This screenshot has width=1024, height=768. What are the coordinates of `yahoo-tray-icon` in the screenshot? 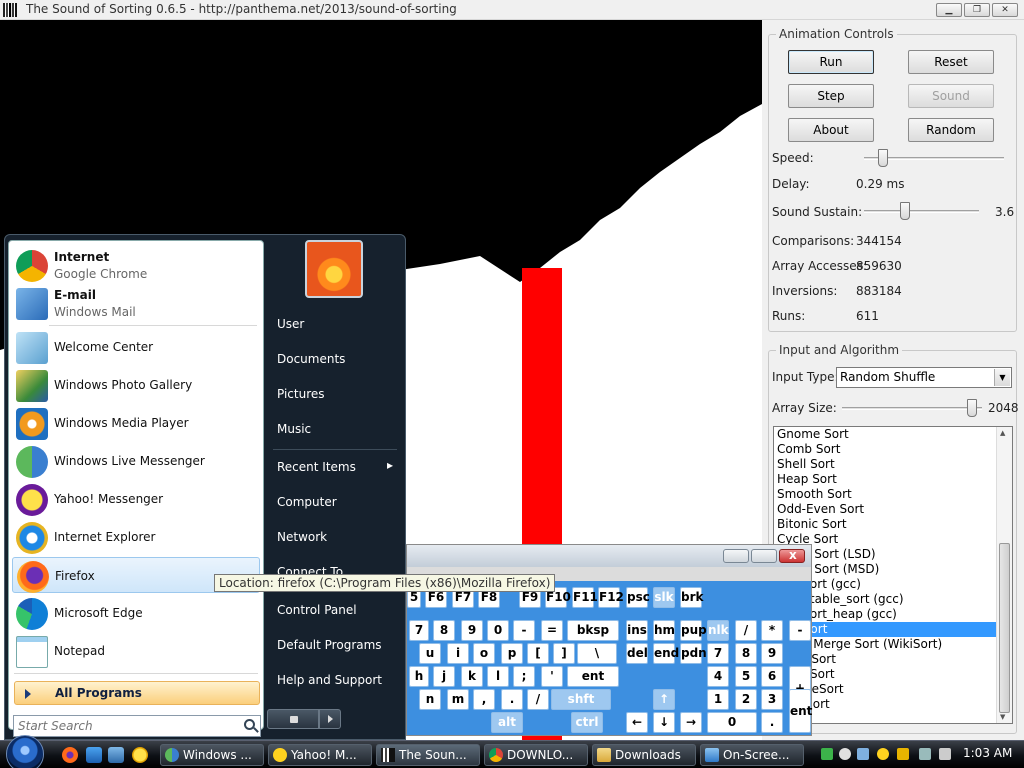 It's located at (883, 754).